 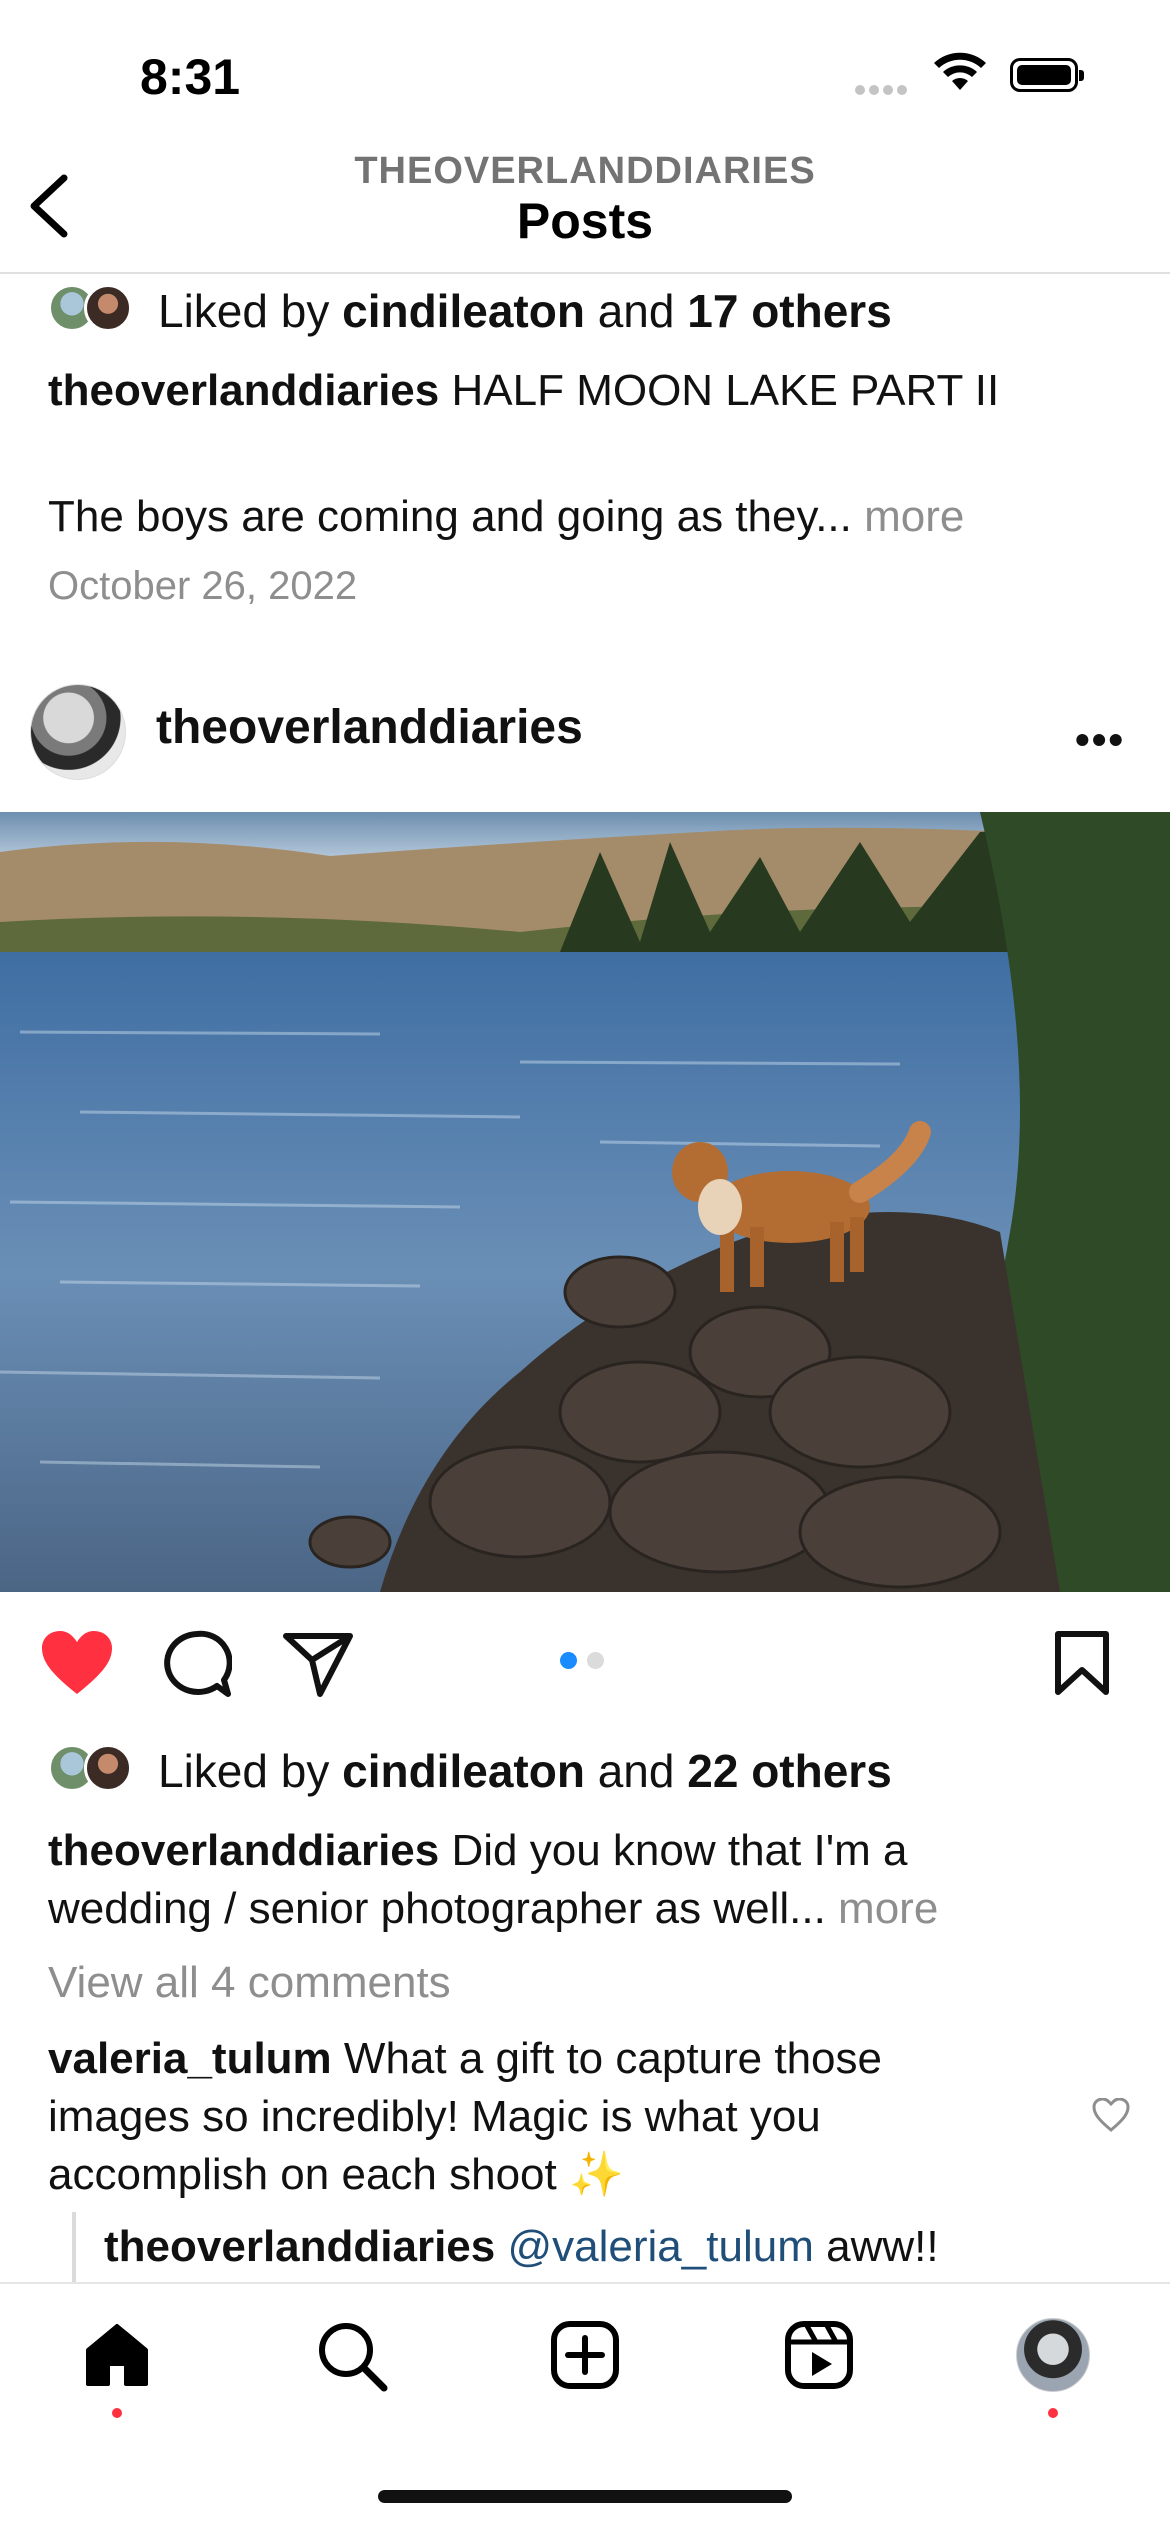 What do you see at coordinates (585, 171) in the screenshot?
I see `nav-subtitle: THEOVERLANDDIARIES` at bounding box center [585, 171].